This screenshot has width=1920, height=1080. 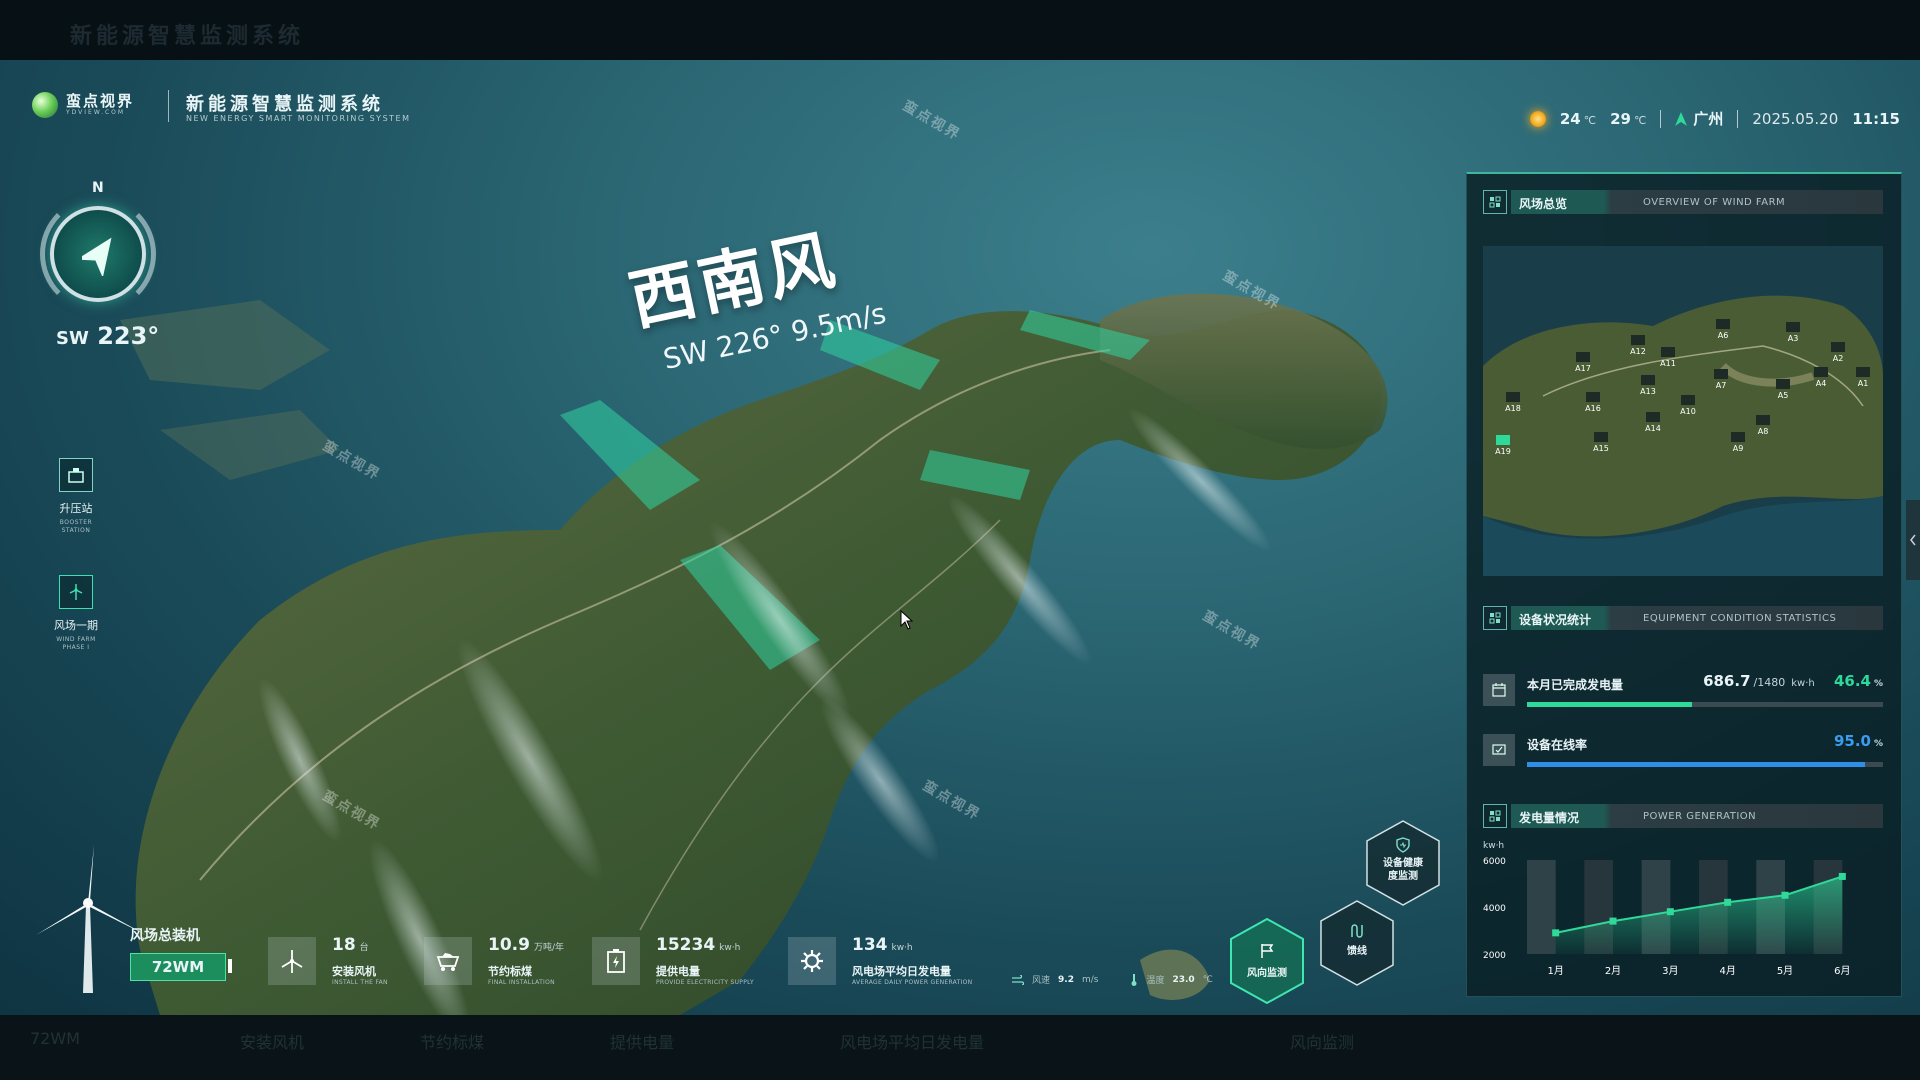 What do you see at coordinates (1403, 845) in the screenshot?
I see `shield-heart-icon` at bounding box center [1403, 845].